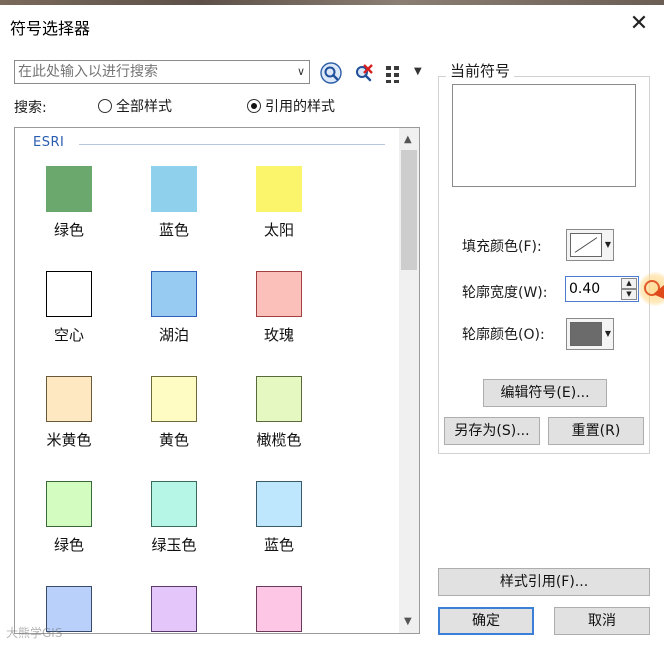 The image size is (664, 647). What do you see at coordinates (480, 70) in the screenshot?
I see `current-symbol-title: 当前符号` at bounding box center [480, 70].